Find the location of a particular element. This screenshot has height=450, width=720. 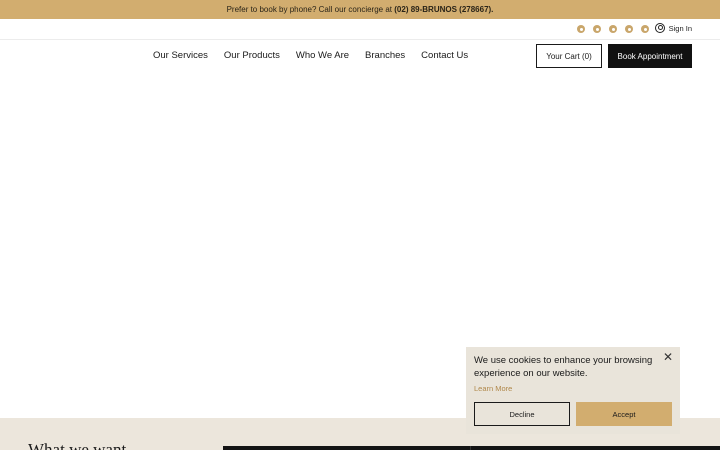

social-links is located at coordinates (613, 29).